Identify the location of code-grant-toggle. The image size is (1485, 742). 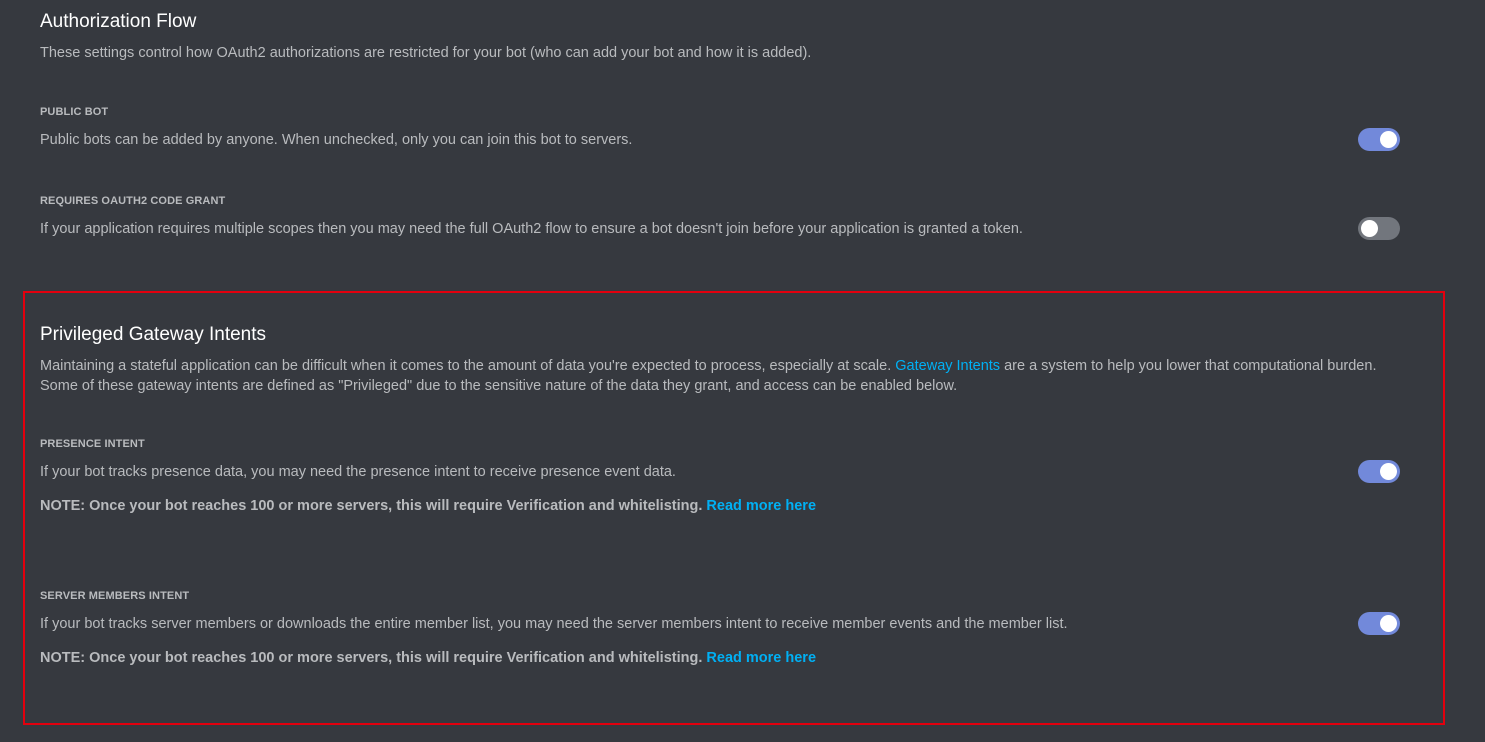
(1379, 228).